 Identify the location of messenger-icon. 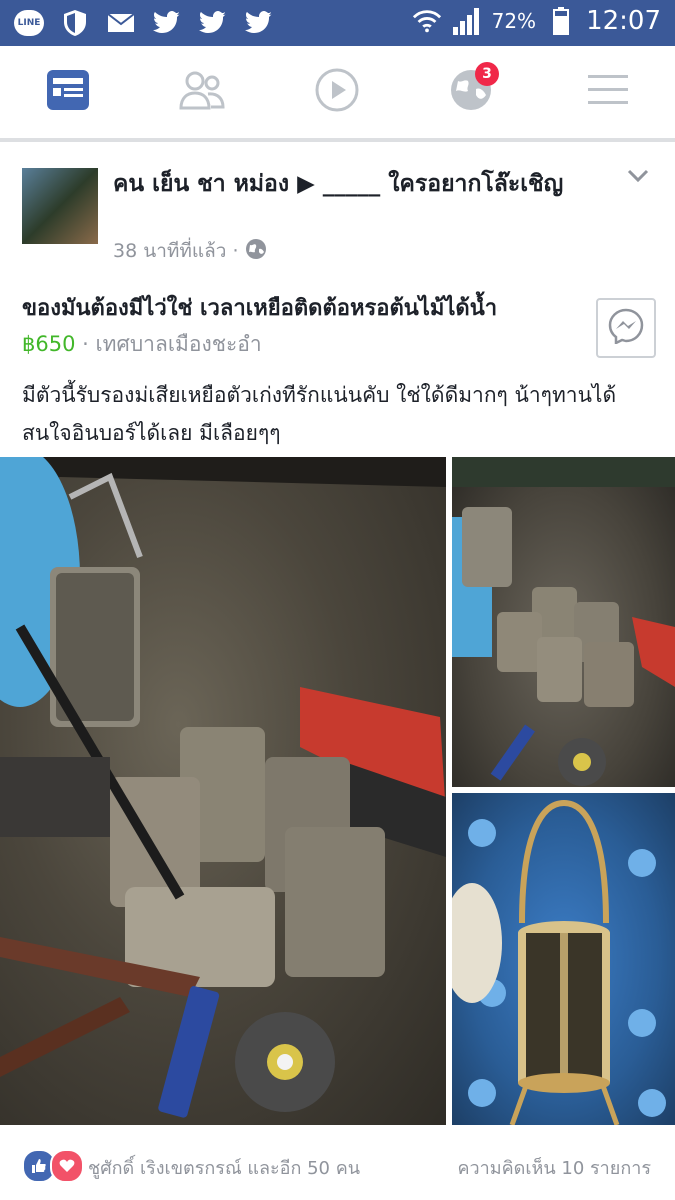
(626, 328).